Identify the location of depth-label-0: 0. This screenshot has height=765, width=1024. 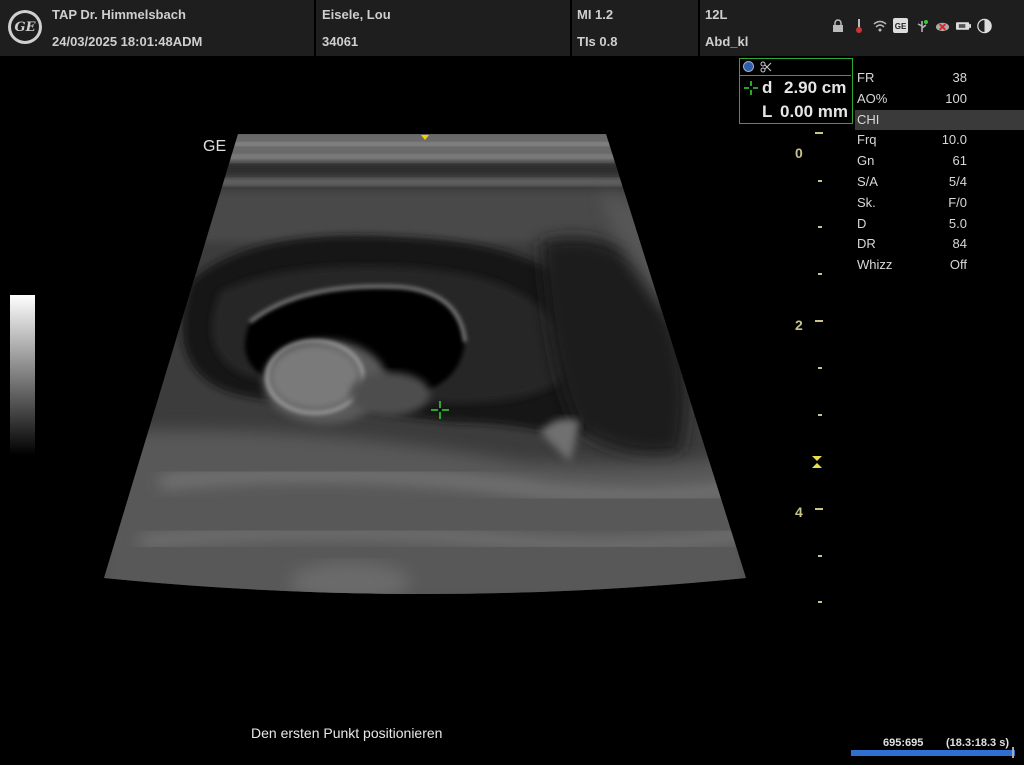
(799, 153).